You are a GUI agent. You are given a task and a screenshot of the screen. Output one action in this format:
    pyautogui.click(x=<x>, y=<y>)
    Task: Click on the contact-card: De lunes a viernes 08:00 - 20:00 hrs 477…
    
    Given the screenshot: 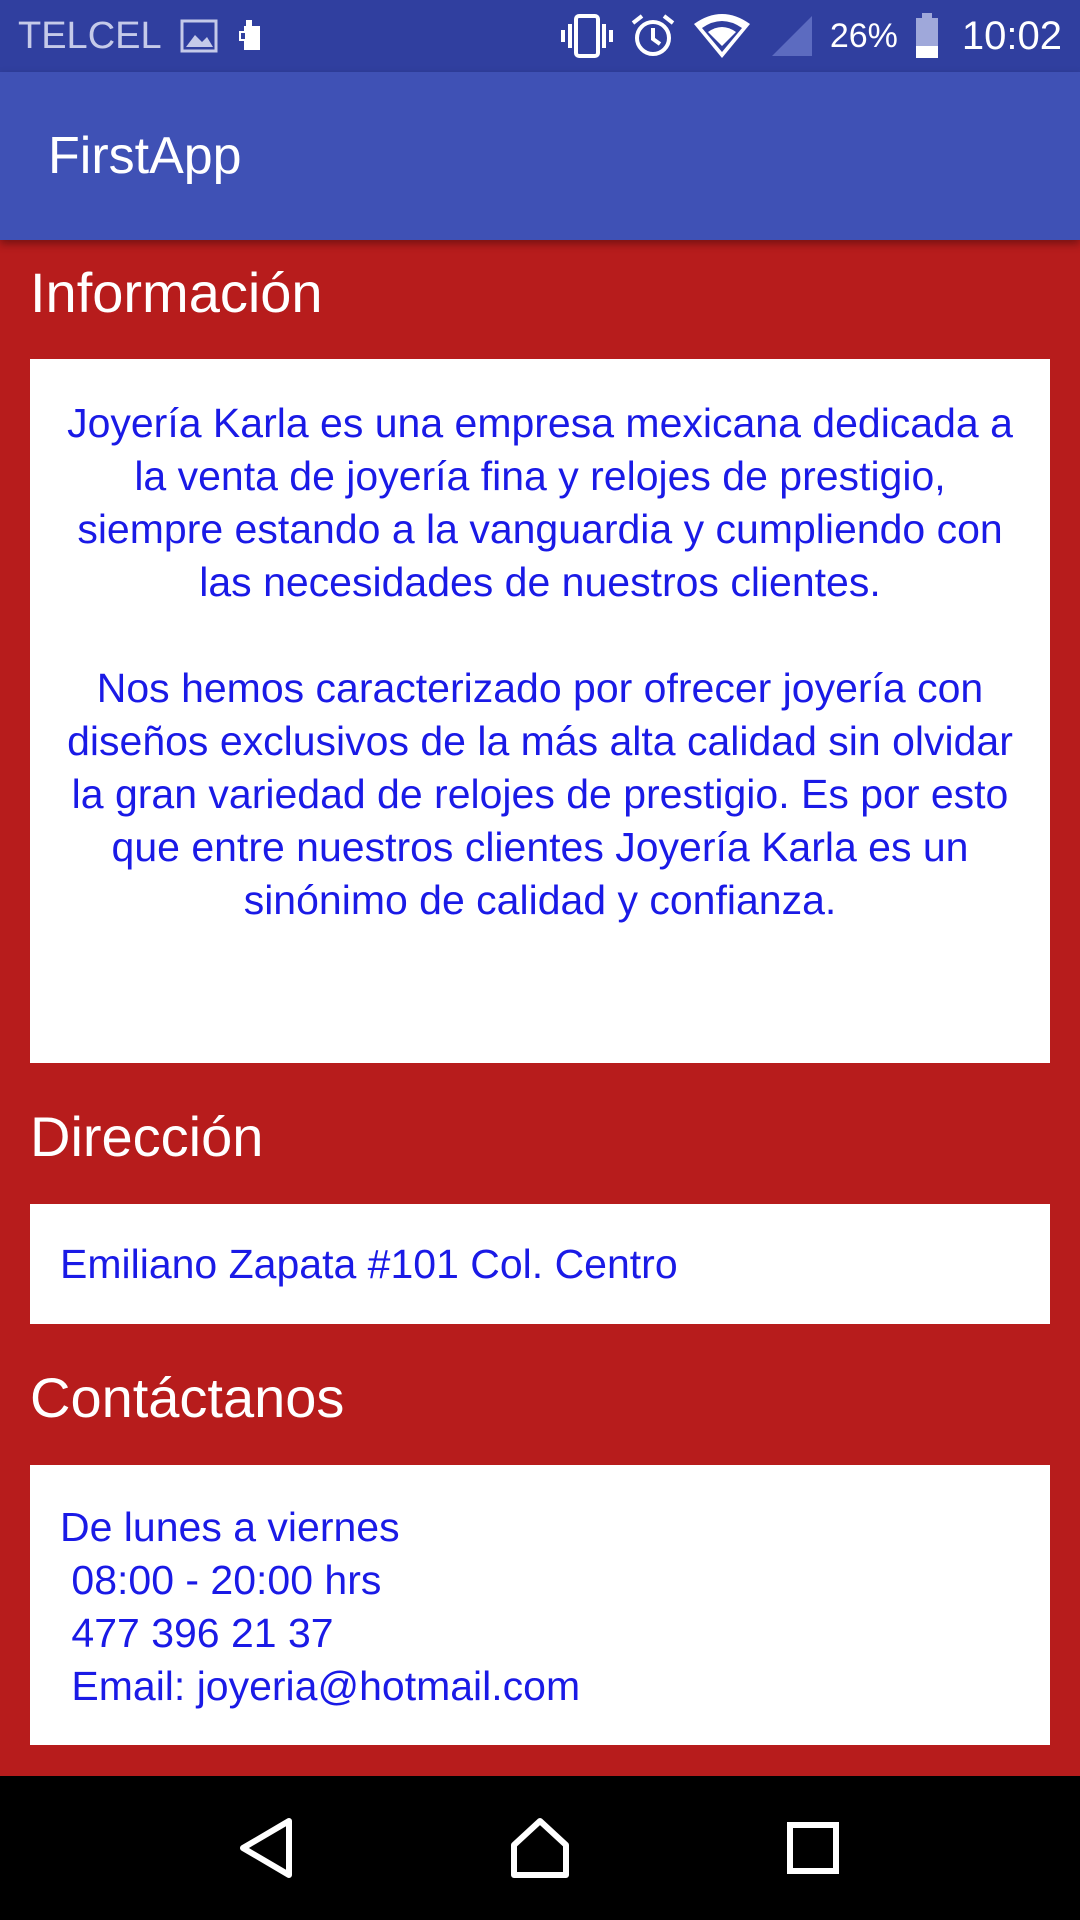 What is the action you would take?
    pyautogui.click(x=540, y=1605)
    